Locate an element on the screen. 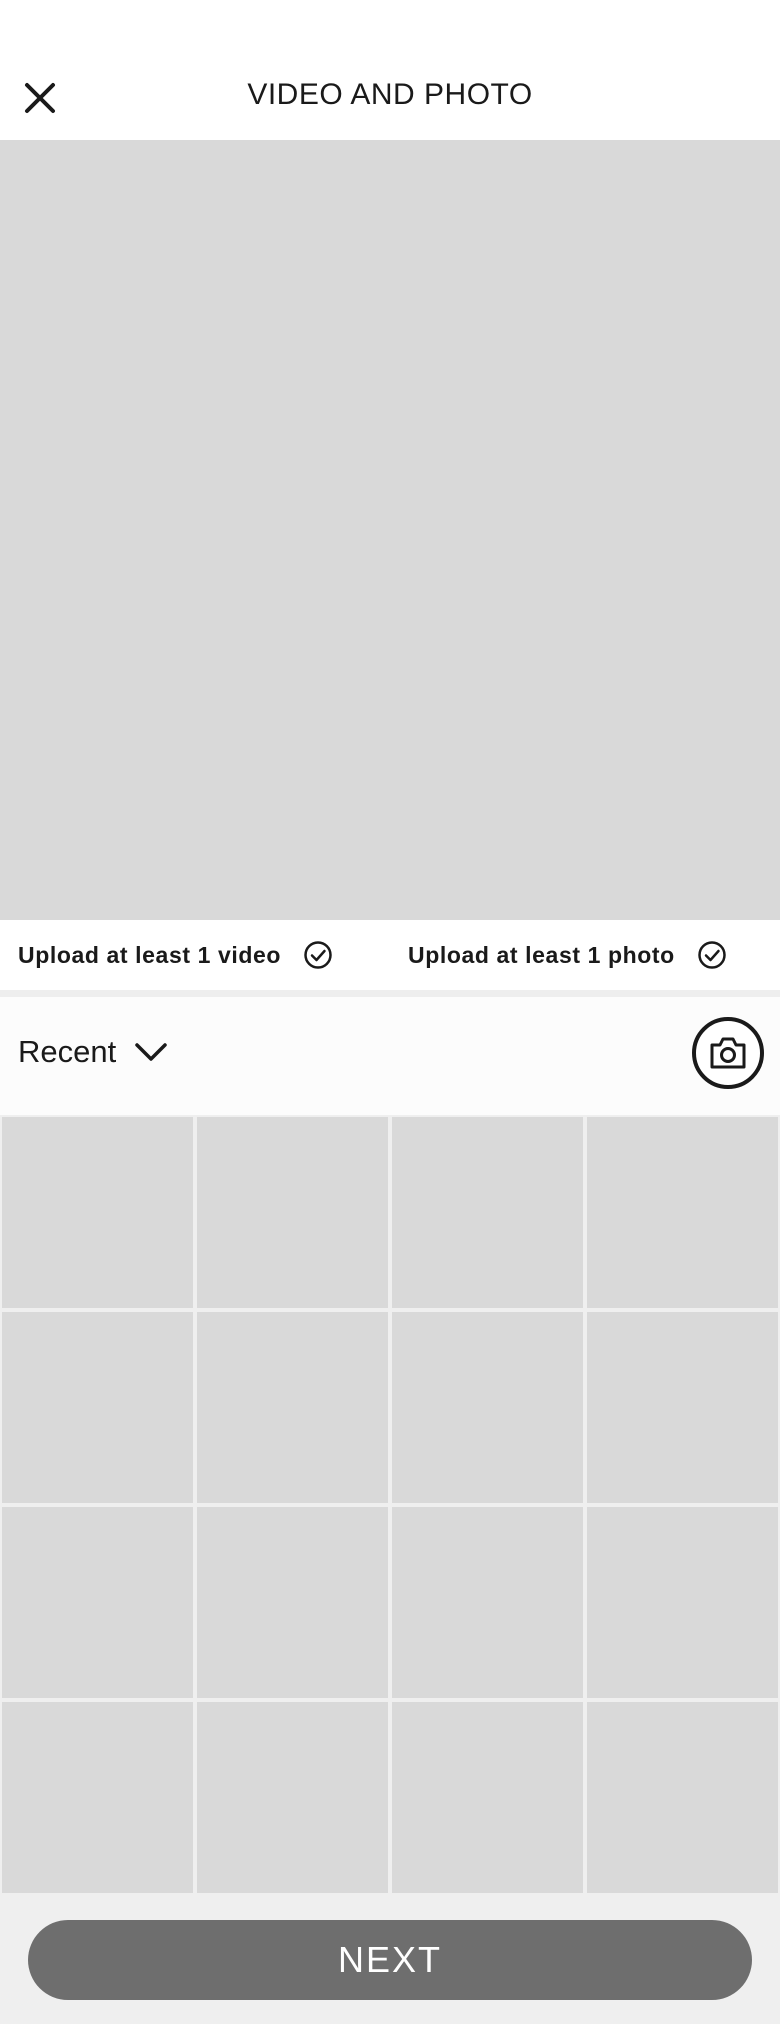 This screenshot has width=780, height=2024. next-button: NEXT is located at coordinates (390, 1960).